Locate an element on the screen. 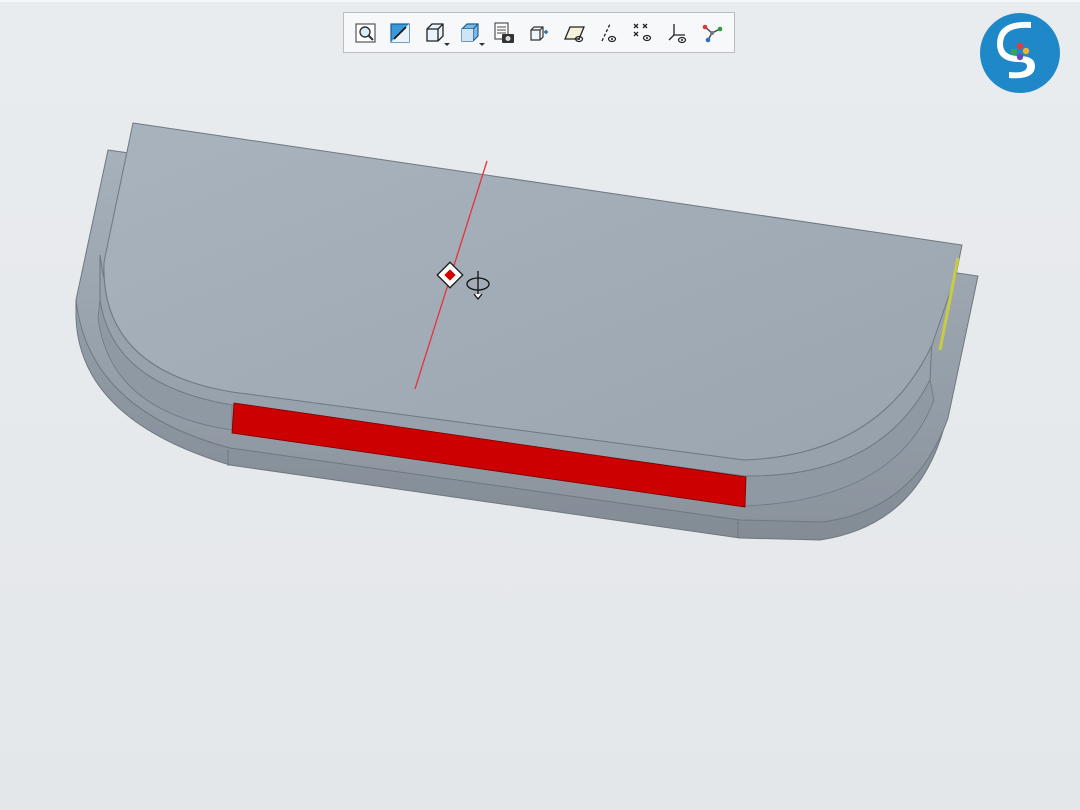 The height and width of the screenshot is (810, 1080). magnifier-box-icon is located at coordinates (365, 32).